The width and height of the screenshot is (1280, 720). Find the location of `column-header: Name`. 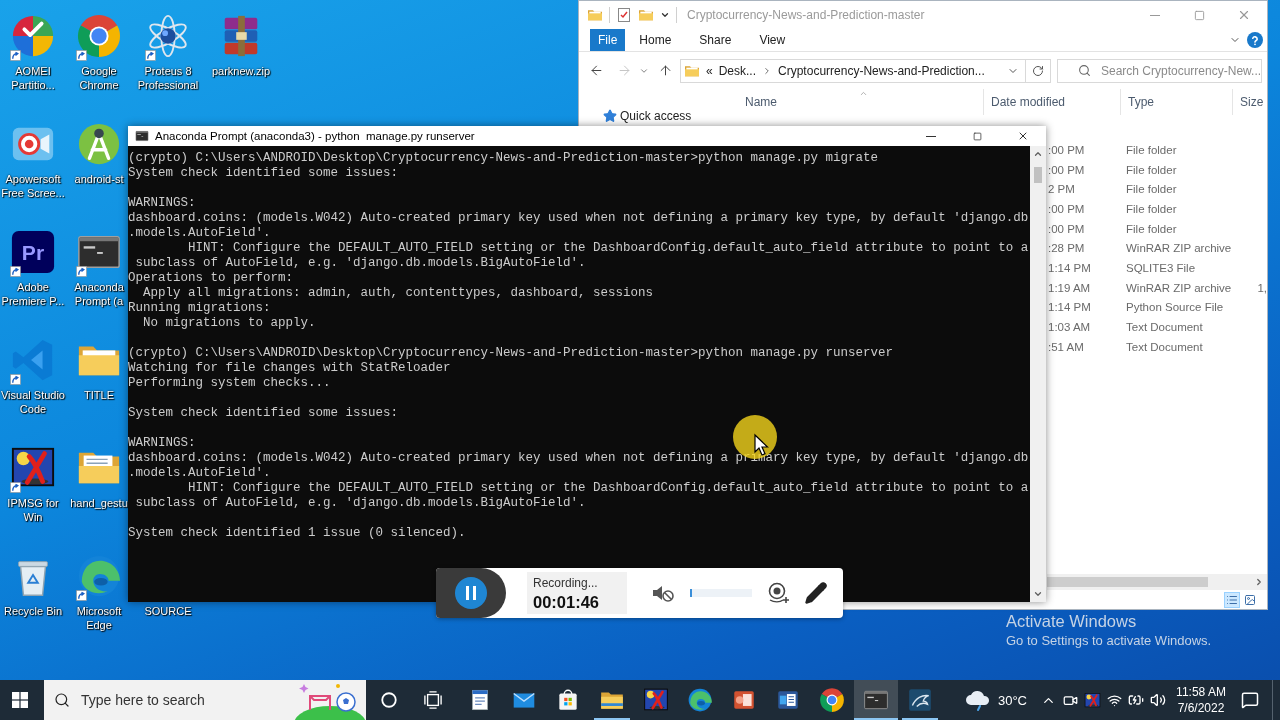

column-header: Name is located at coordinates (761, 102).